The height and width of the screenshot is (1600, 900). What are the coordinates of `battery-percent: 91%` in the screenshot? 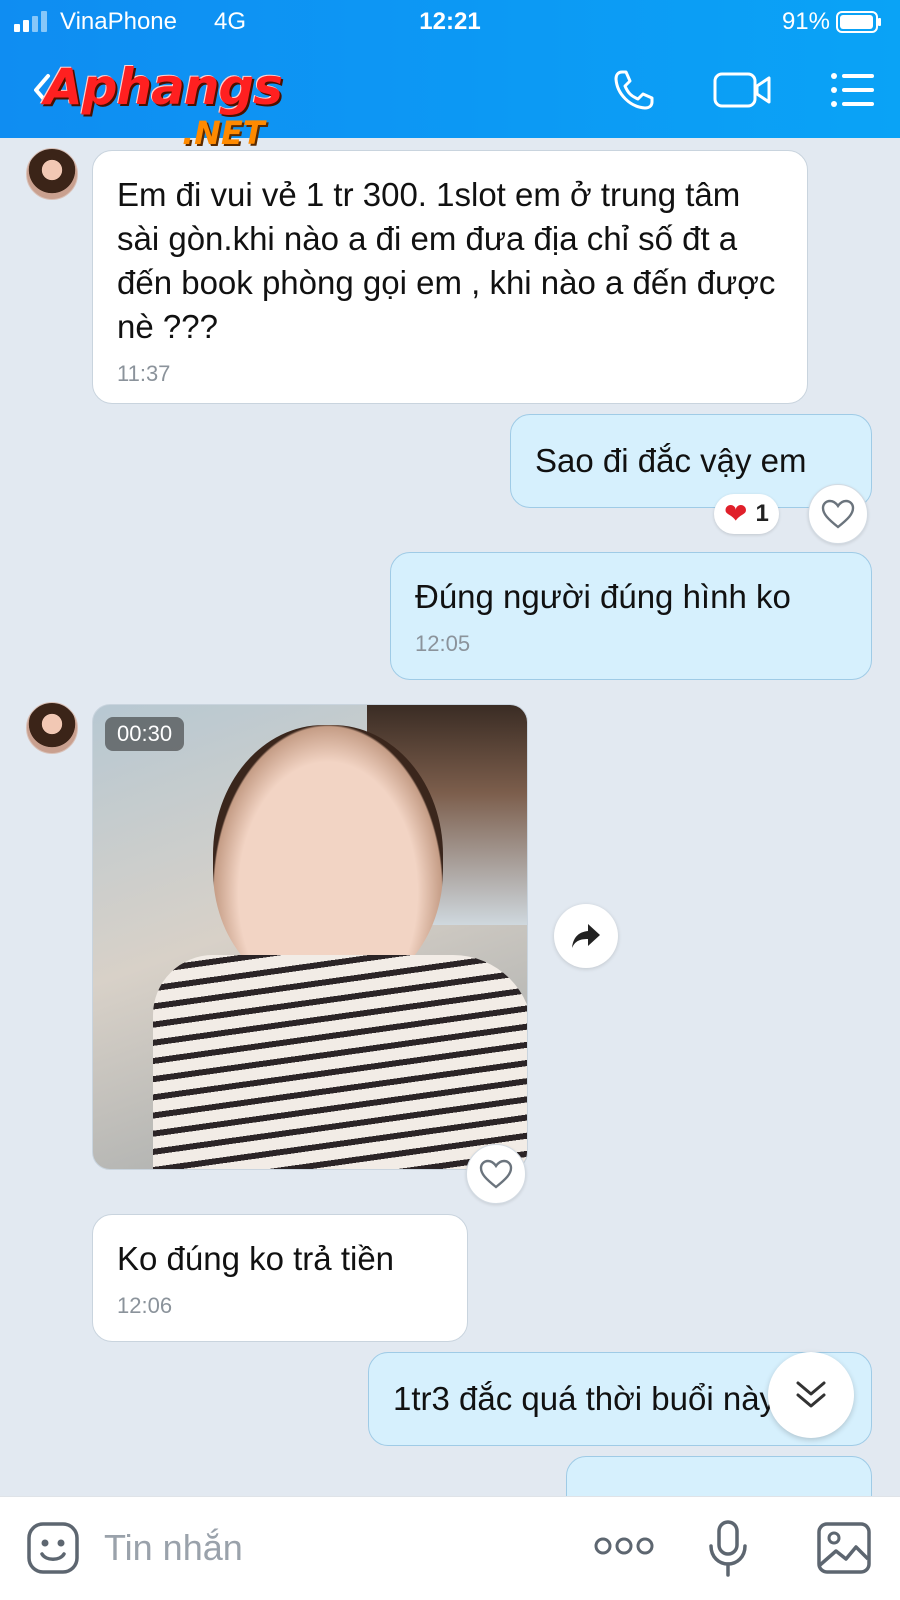 It's located at (805, 21).